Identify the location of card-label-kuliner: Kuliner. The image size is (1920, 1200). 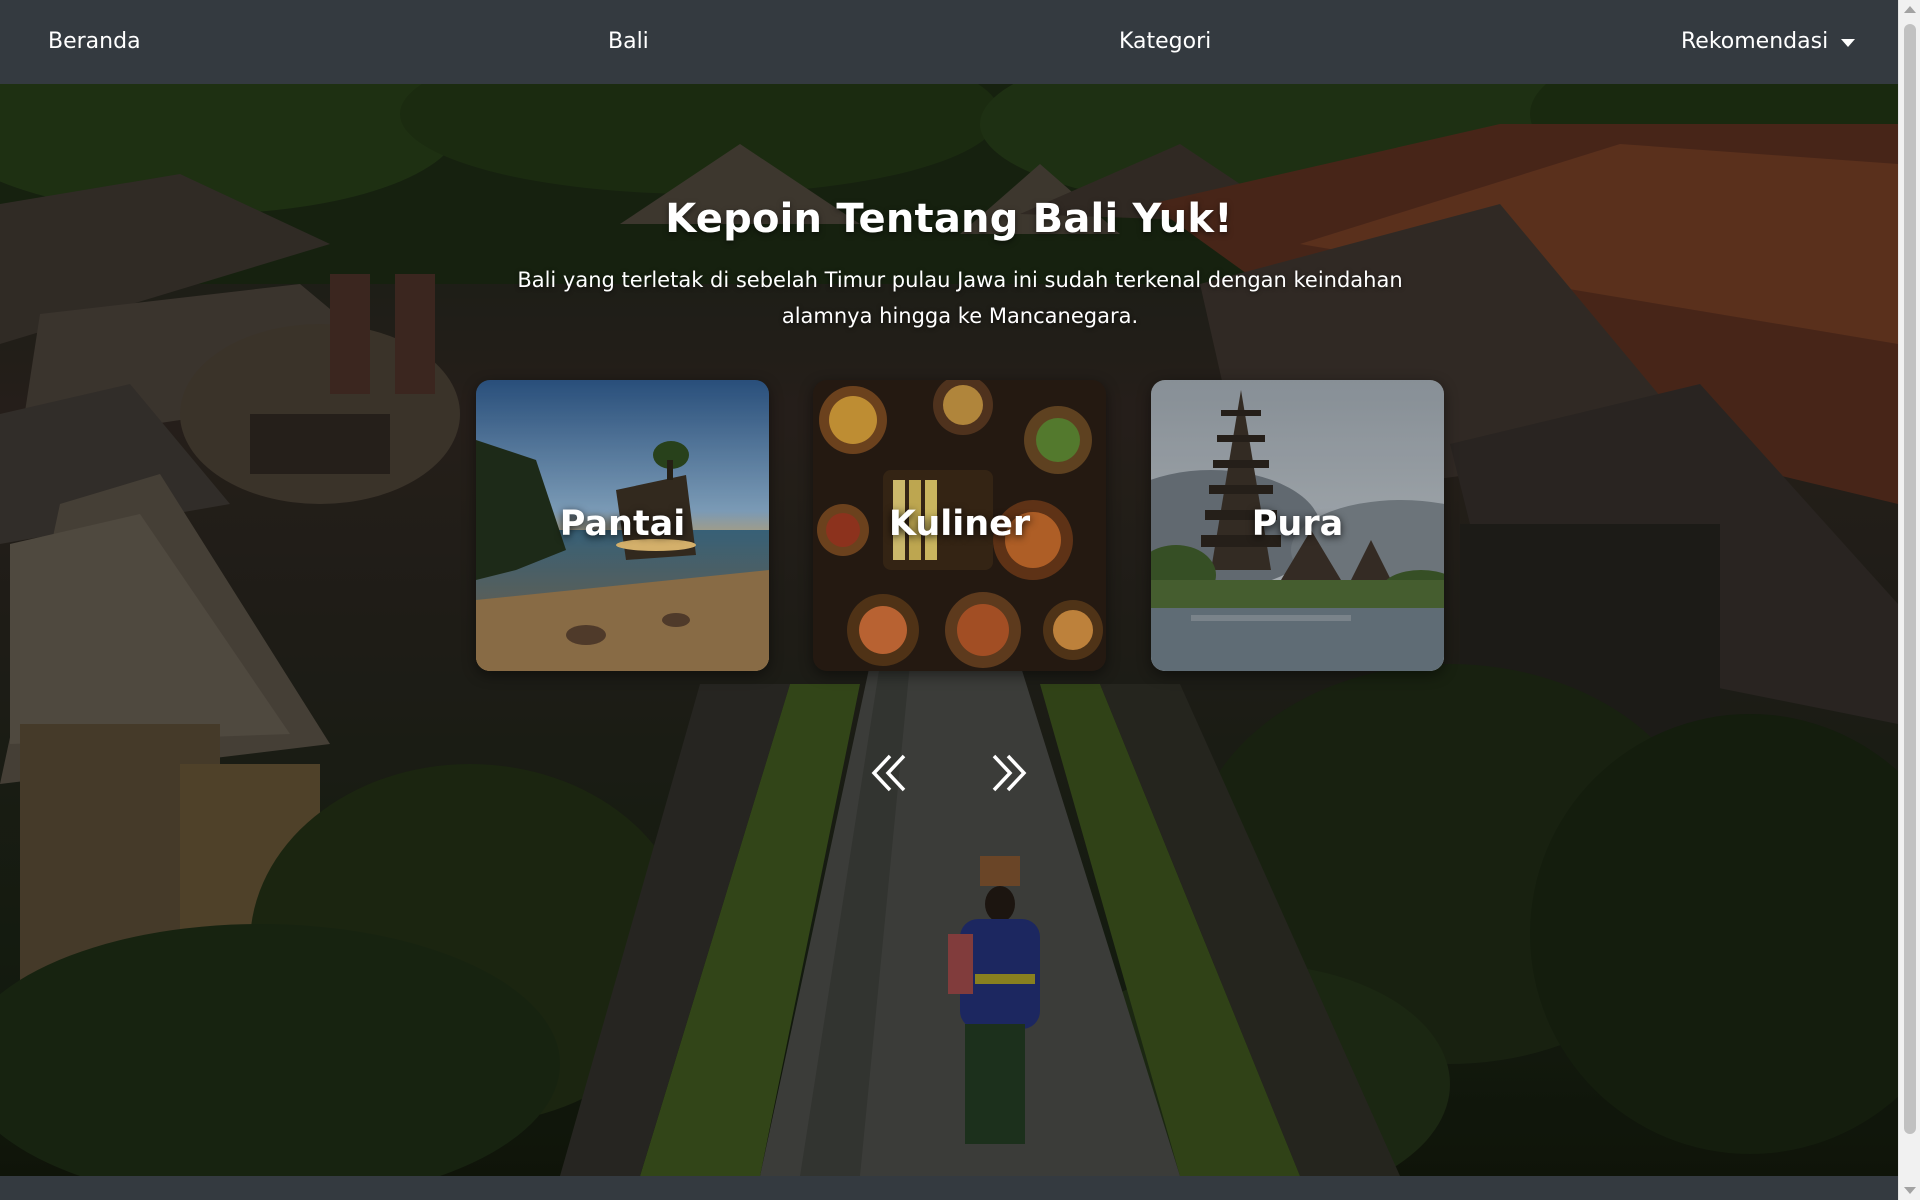
(959, 524).